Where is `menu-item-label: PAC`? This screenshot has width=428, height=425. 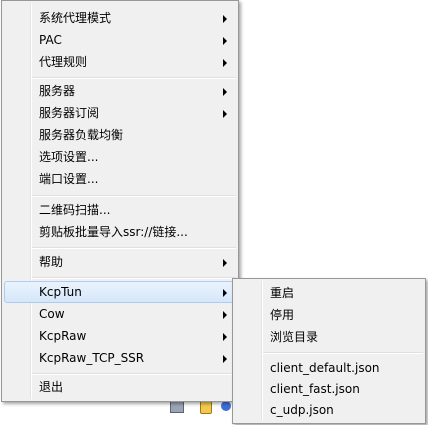
menu-item-label: PAC is located at coordinates (50, 40).